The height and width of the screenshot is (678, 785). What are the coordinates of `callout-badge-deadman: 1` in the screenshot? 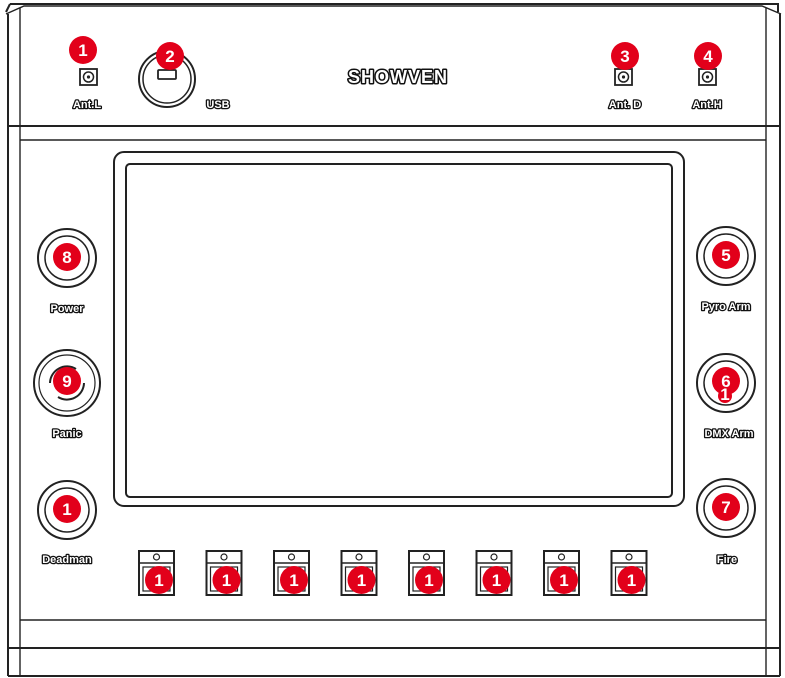 It's located at (67, 509).